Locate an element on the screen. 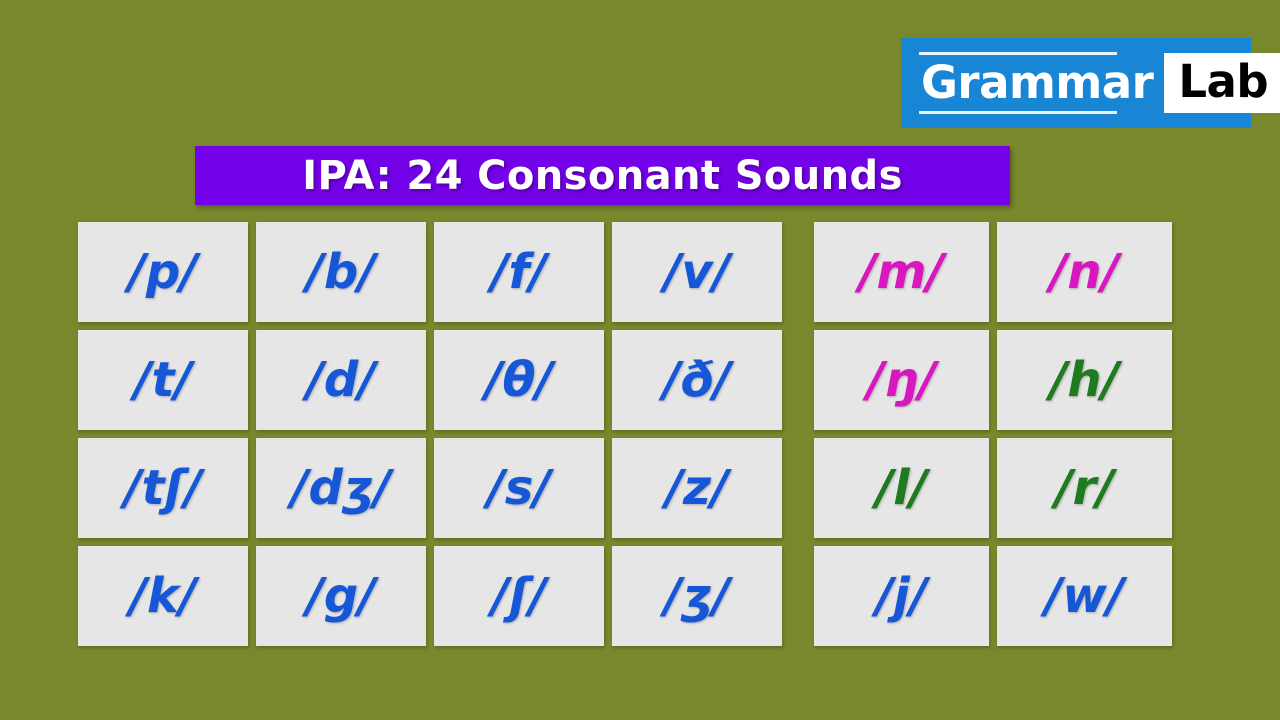  phoneme-symbol: /k/ is located at coordinates (163, 596).